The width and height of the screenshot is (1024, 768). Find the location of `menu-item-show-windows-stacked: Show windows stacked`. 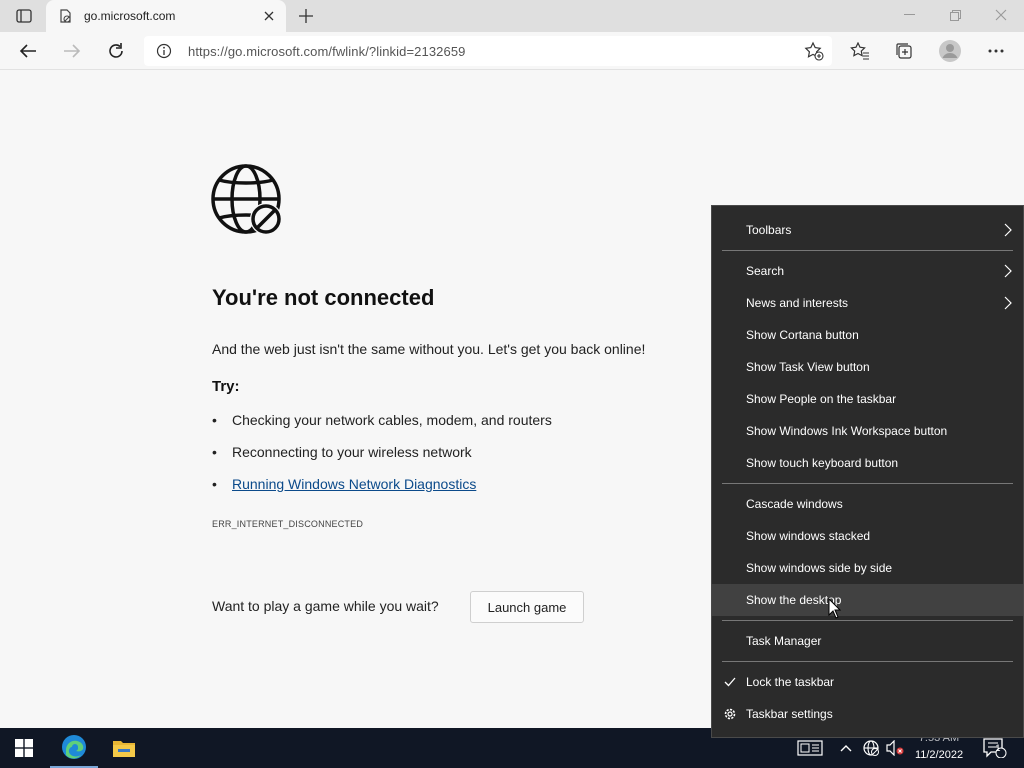

menu-item-show-windows-stacked: Show windows stacked is located at coordinates (867, 536).